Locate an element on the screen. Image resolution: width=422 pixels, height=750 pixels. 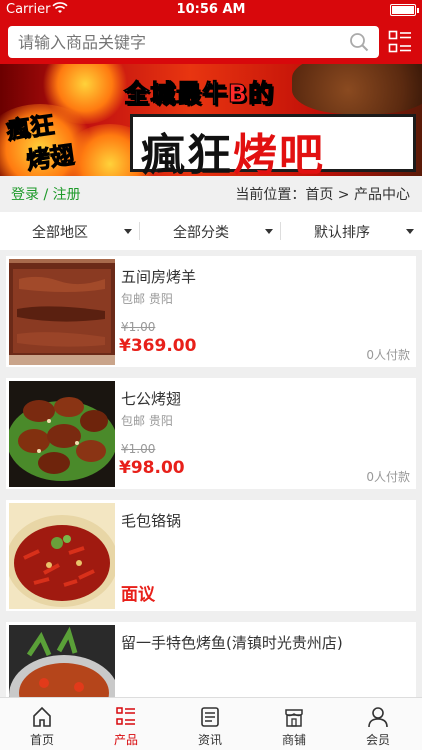
tab-member-label: 会员 is located at coordinates (377, 740).